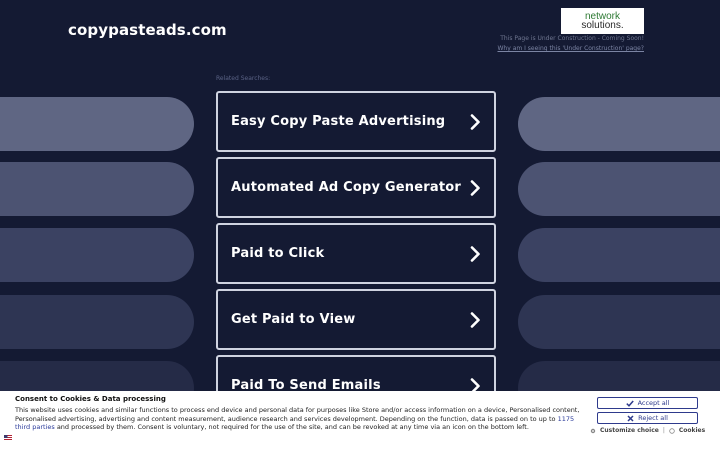  I want to click on accept-all-label: Accept all, so click(653, 403).